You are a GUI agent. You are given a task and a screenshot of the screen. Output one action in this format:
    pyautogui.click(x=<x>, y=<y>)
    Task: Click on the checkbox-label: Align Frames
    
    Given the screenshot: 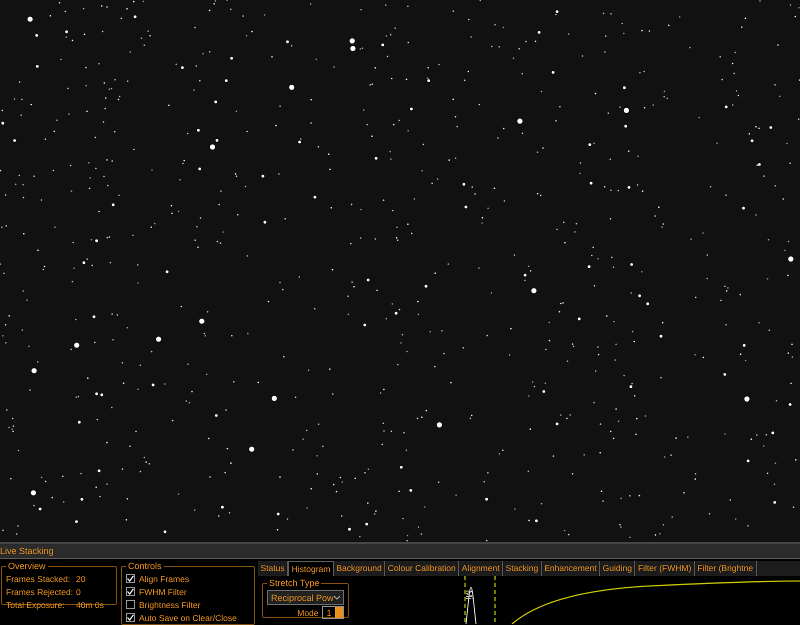 What is the action you would take?
    pyautogui.click(x=164, y=579)
    